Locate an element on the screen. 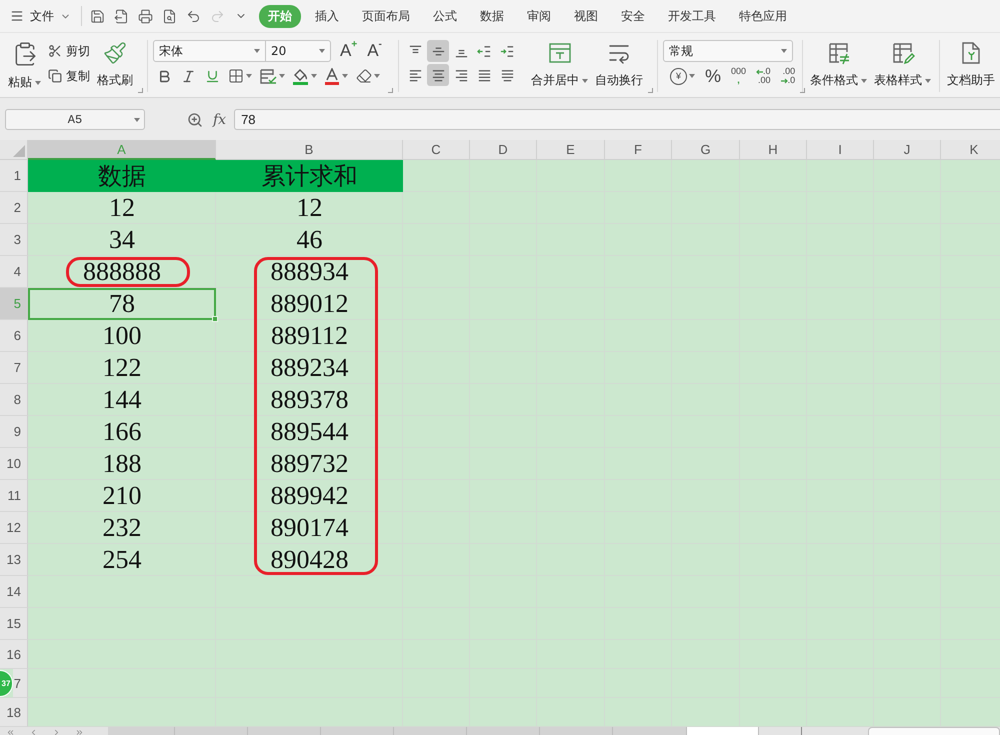  merge-center-button: 合并居中 is located at coordinates (559, 65).